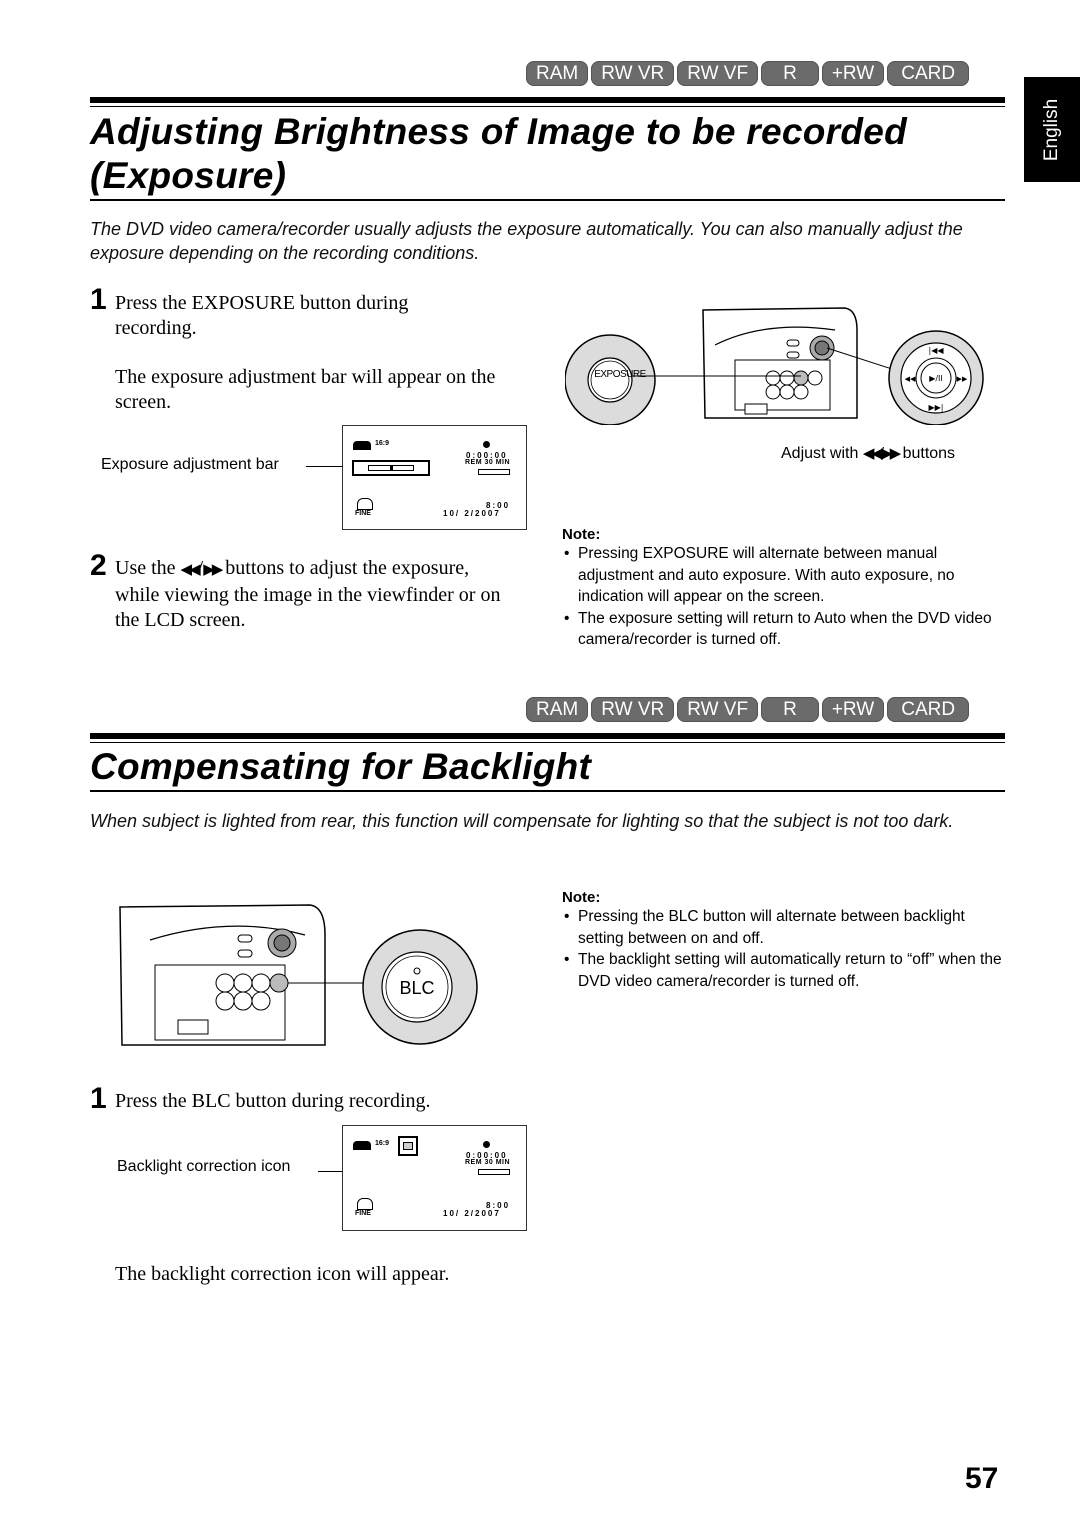 This screenshot has height=1528, width=1080. I want to click on exposure-indicator, so click(391, 468).